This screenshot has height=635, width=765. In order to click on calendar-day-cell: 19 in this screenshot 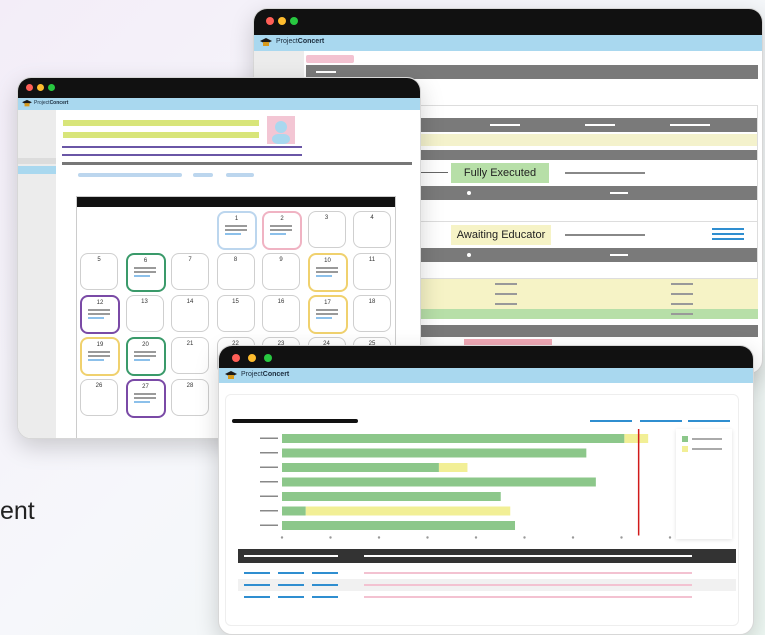, I will do `click(100, 356)`.